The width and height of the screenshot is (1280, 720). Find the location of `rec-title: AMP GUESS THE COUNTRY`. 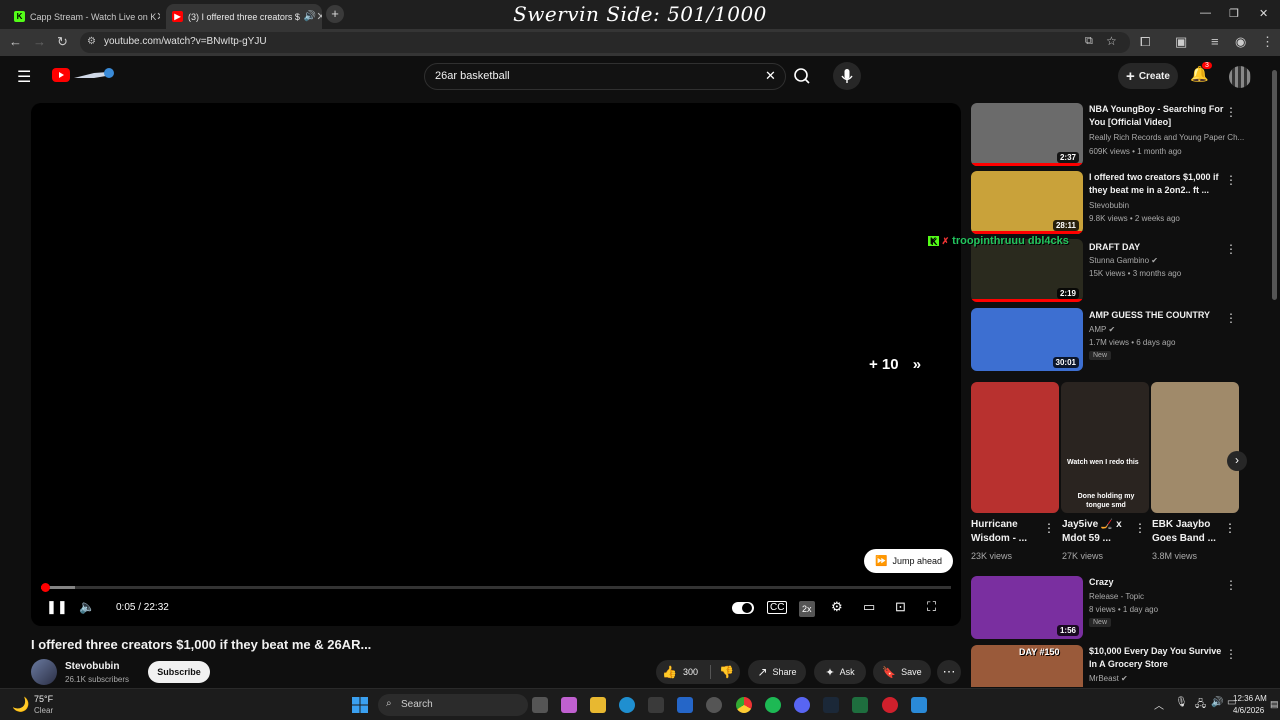

rec-title: AMP GUESS THE COUNTRY is located at coordinates (1156, 315).